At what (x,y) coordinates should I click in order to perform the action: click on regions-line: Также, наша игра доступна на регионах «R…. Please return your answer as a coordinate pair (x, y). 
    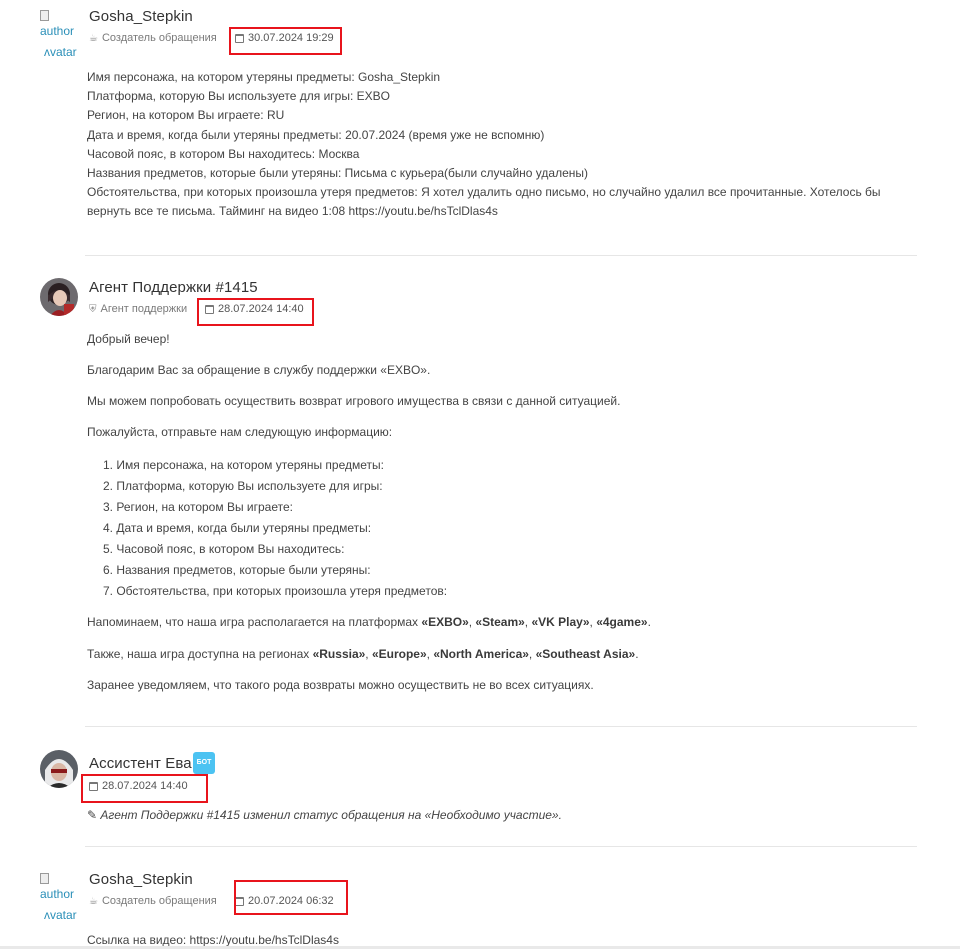
    Looking at the image, I should click on (363, 654).